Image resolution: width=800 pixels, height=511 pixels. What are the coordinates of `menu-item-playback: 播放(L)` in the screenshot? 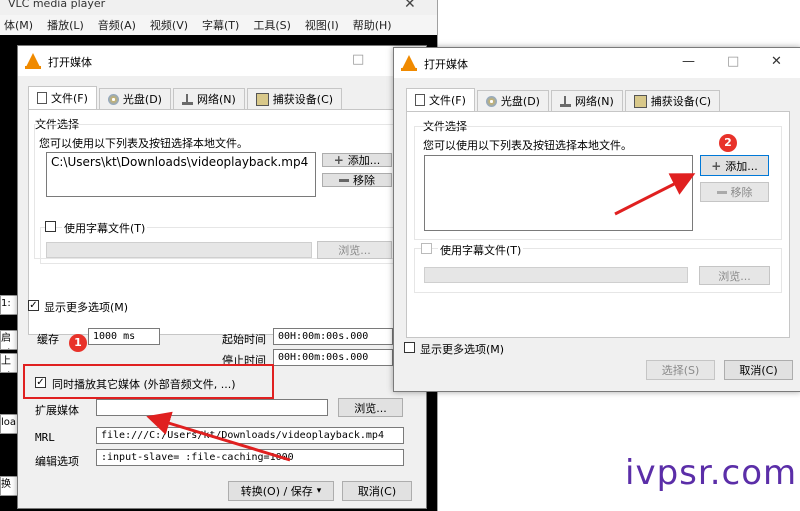 It's located at (65, 25).